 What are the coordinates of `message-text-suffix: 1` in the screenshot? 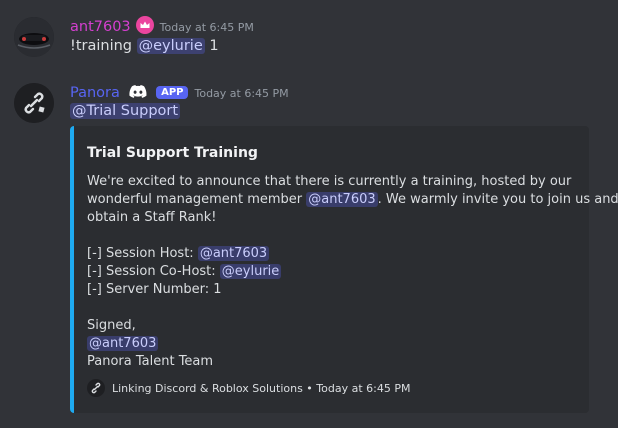 It's located at (211, 46).